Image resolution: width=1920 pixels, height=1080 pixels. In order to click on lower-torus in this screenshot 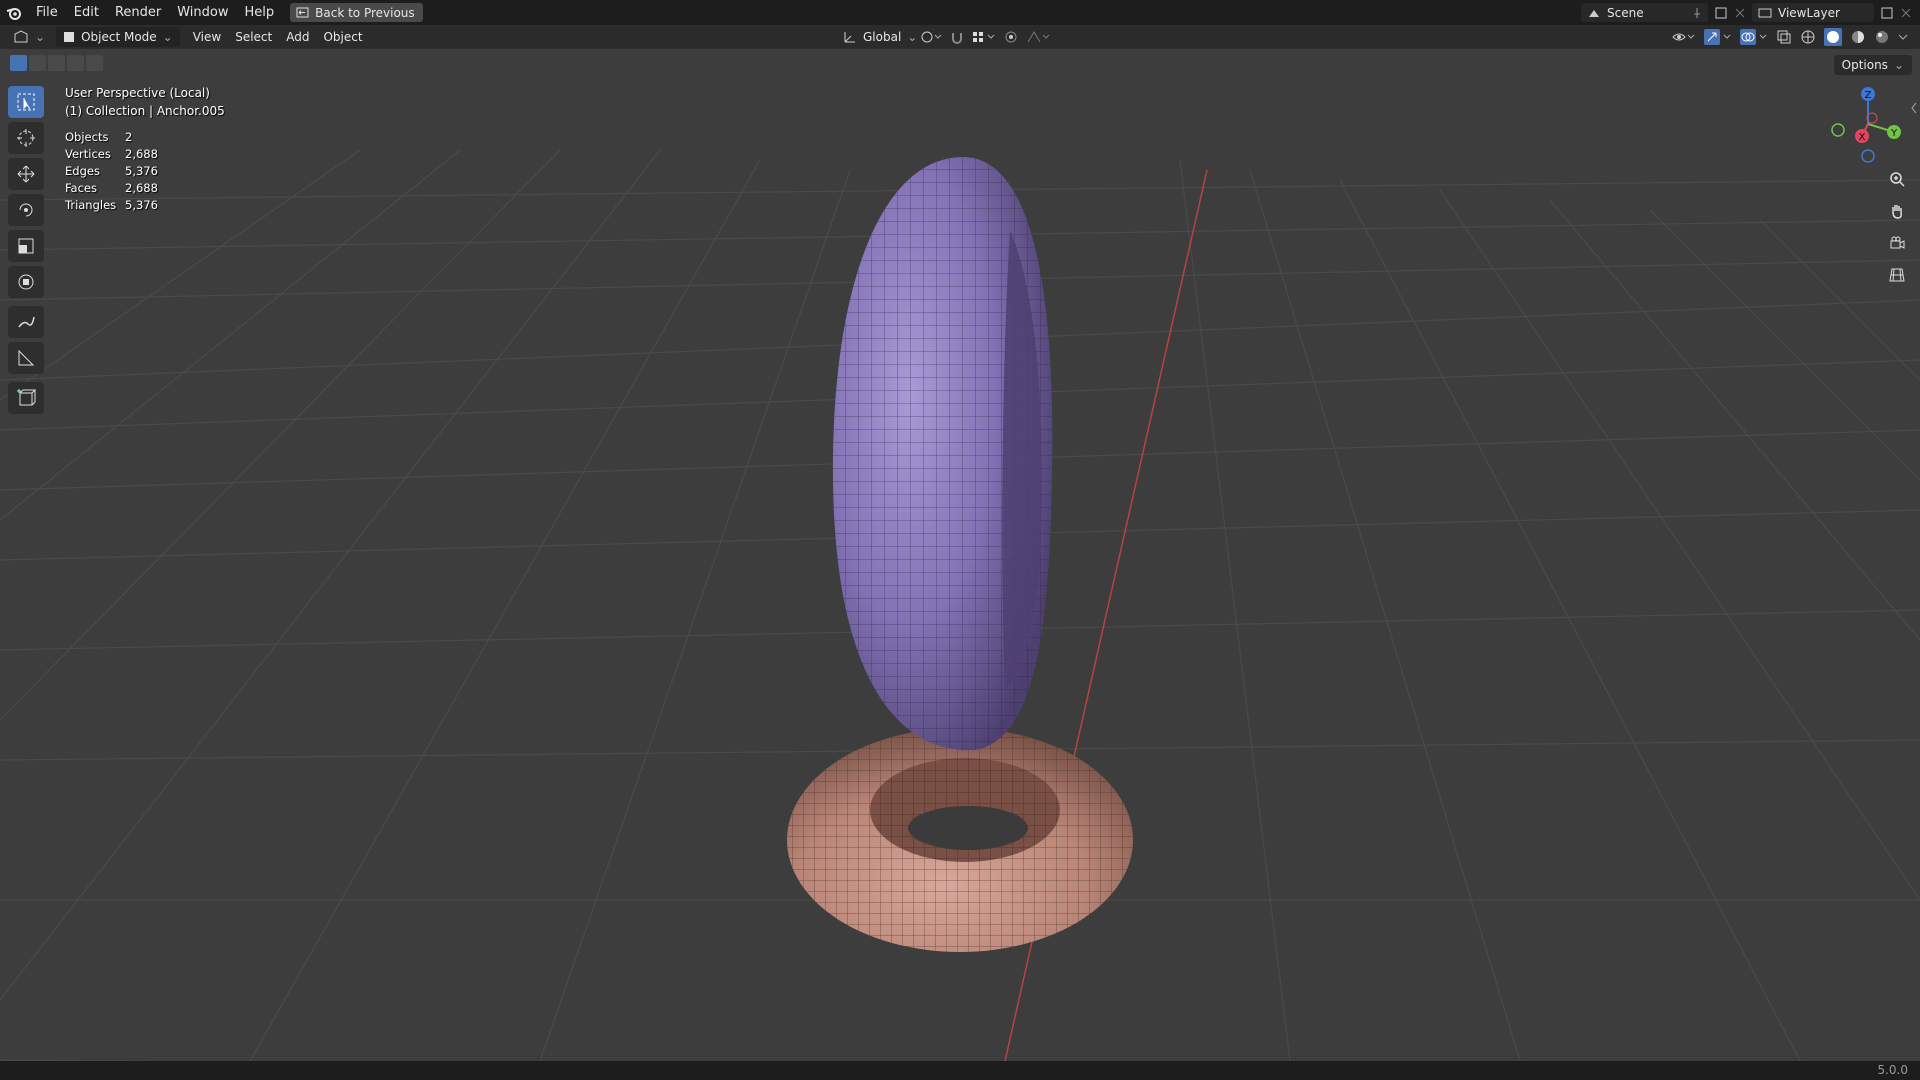, I will do `click(960, 840)`.